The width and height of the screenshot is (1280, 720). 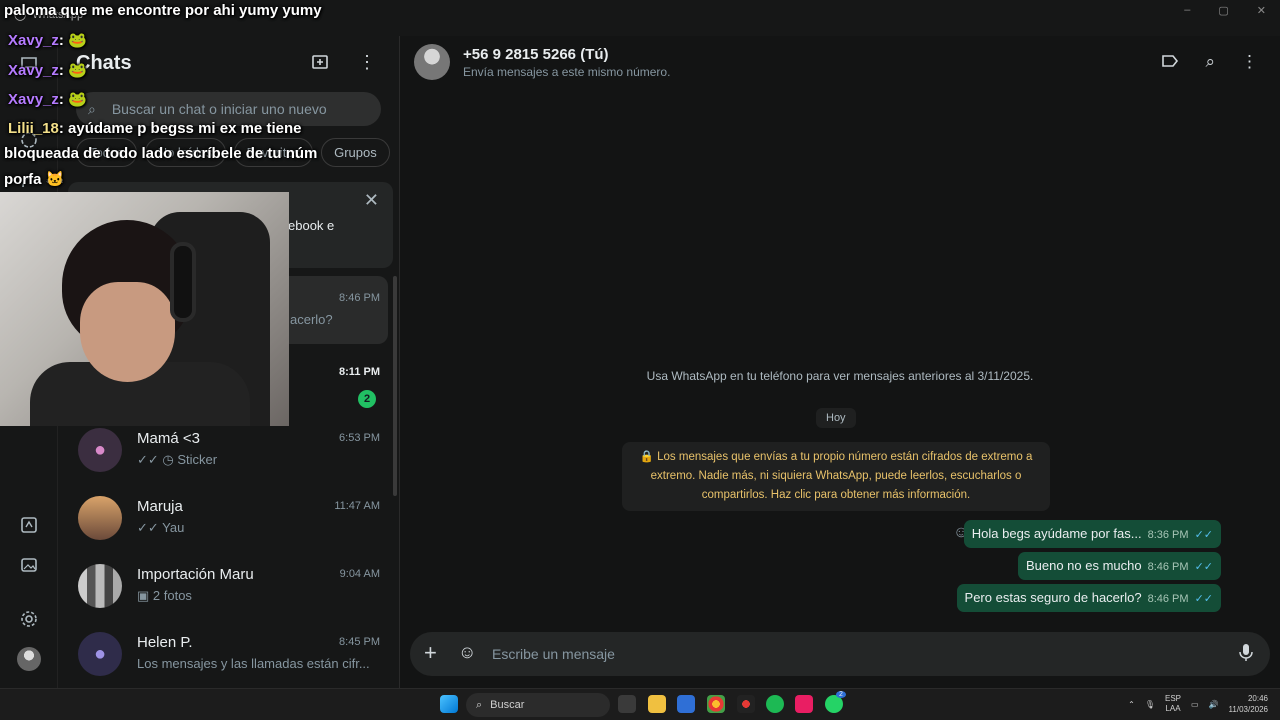 I want to click on chevron-up-icon: ⌃, so click(x=1131, y=704).